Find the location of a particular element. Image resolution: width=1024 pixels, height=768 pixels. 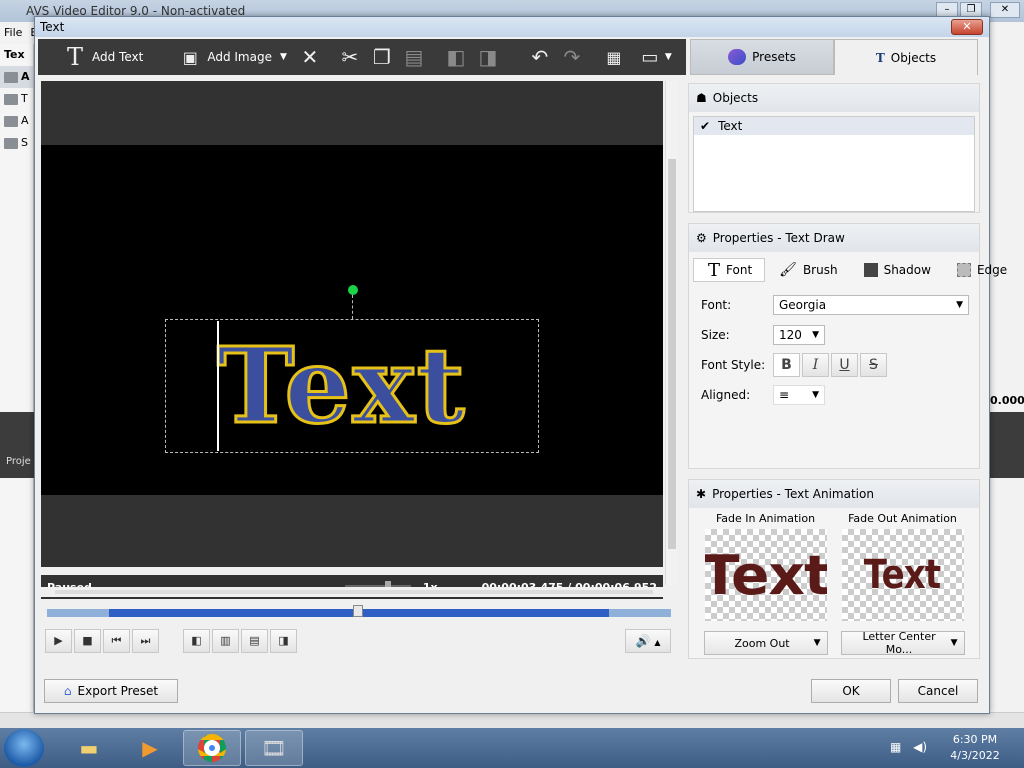

objects-panel: ☗ Objects ✔ Text is located at coordinates (834, 148).